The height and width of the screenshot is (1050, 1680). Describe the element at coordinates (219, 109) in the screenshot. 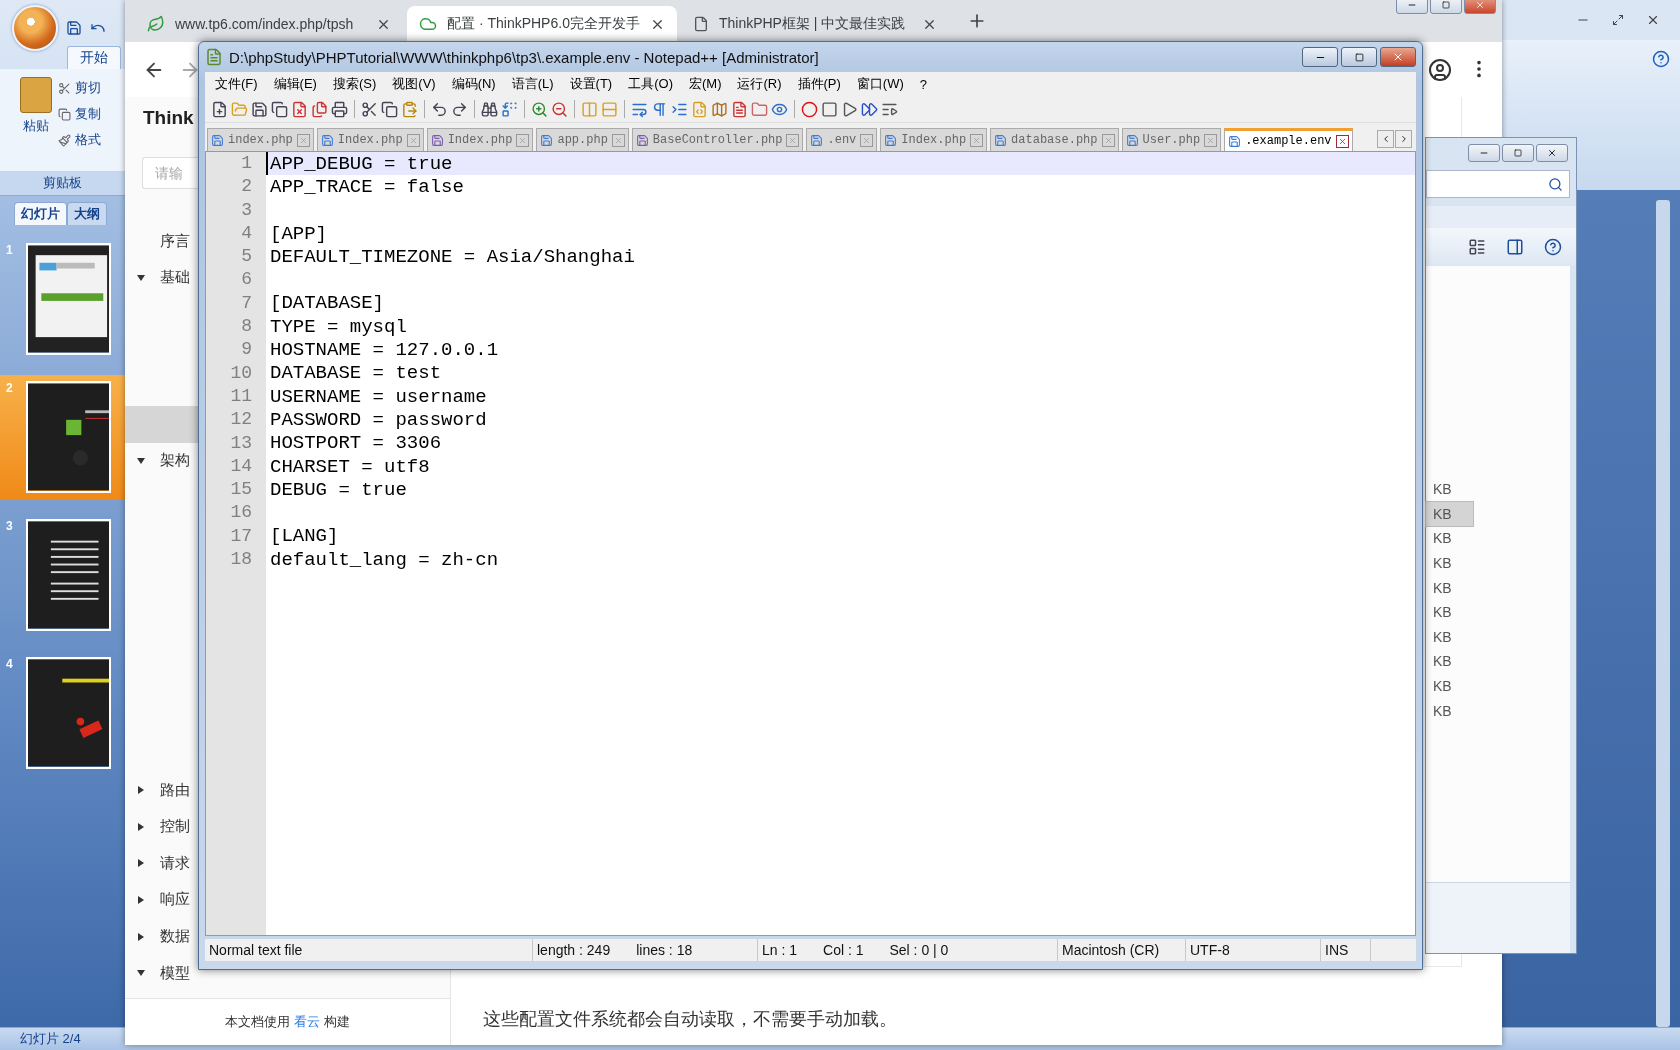

I see `new-file-icon` at that location.